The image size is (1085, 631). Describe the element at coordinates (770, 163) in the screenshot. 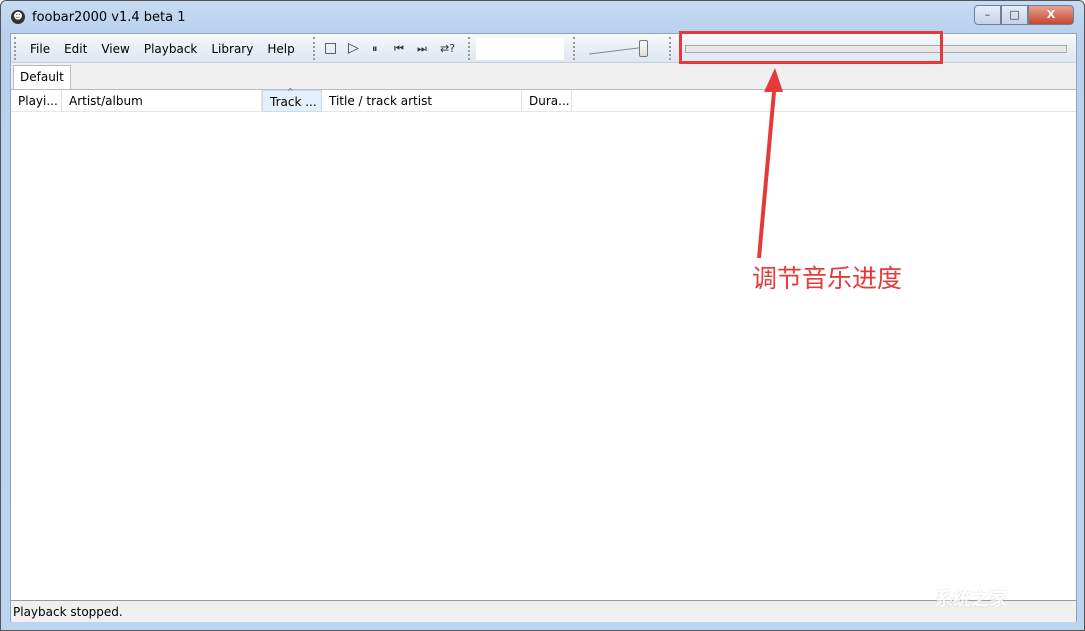

I see `annotation-arrow-icon` at that location.